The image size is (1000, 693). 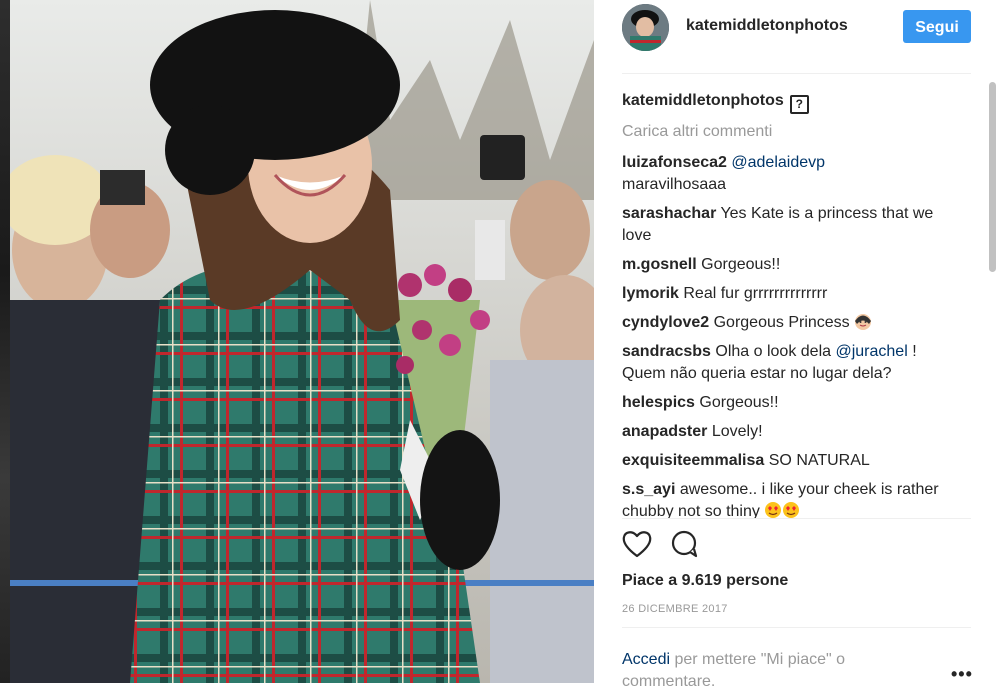 What do you see at coordinates (792, 132) in the screenshot?
I see `load-more-comments-link: Carica altri commenti` at bounding box center [792, 132].